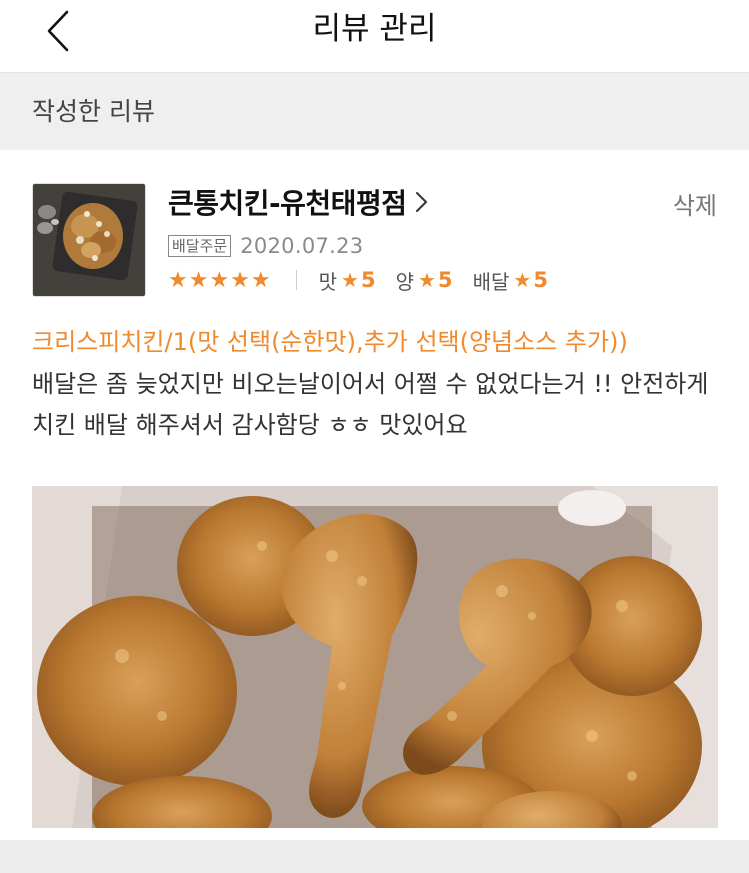 This screenshot has height=873, width=749. I want to click on ordered-menu: 크리스피치킨/1(맛 선택(순한맛),추가 선택(양념소스 추가)), so click(330, 342).